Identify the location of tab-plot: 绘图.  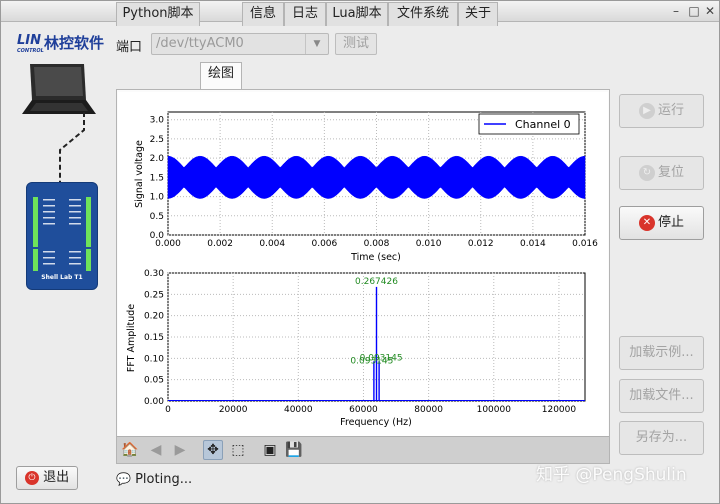
(221, 75).